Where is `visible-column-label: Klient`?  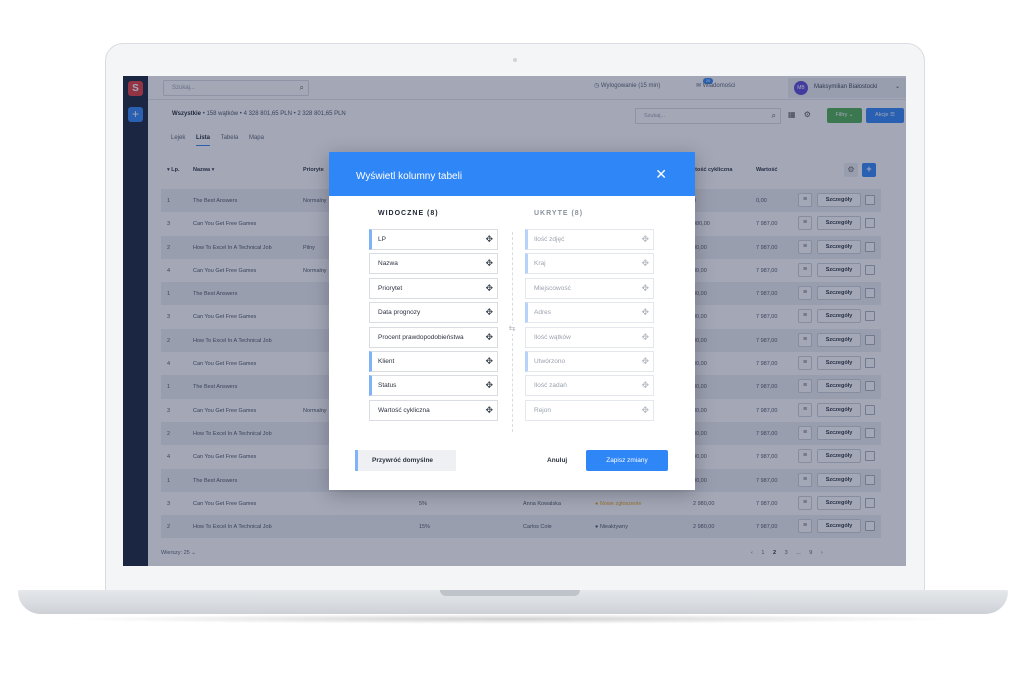 visible-column-label: Klient is located at coordinates (386, 361).